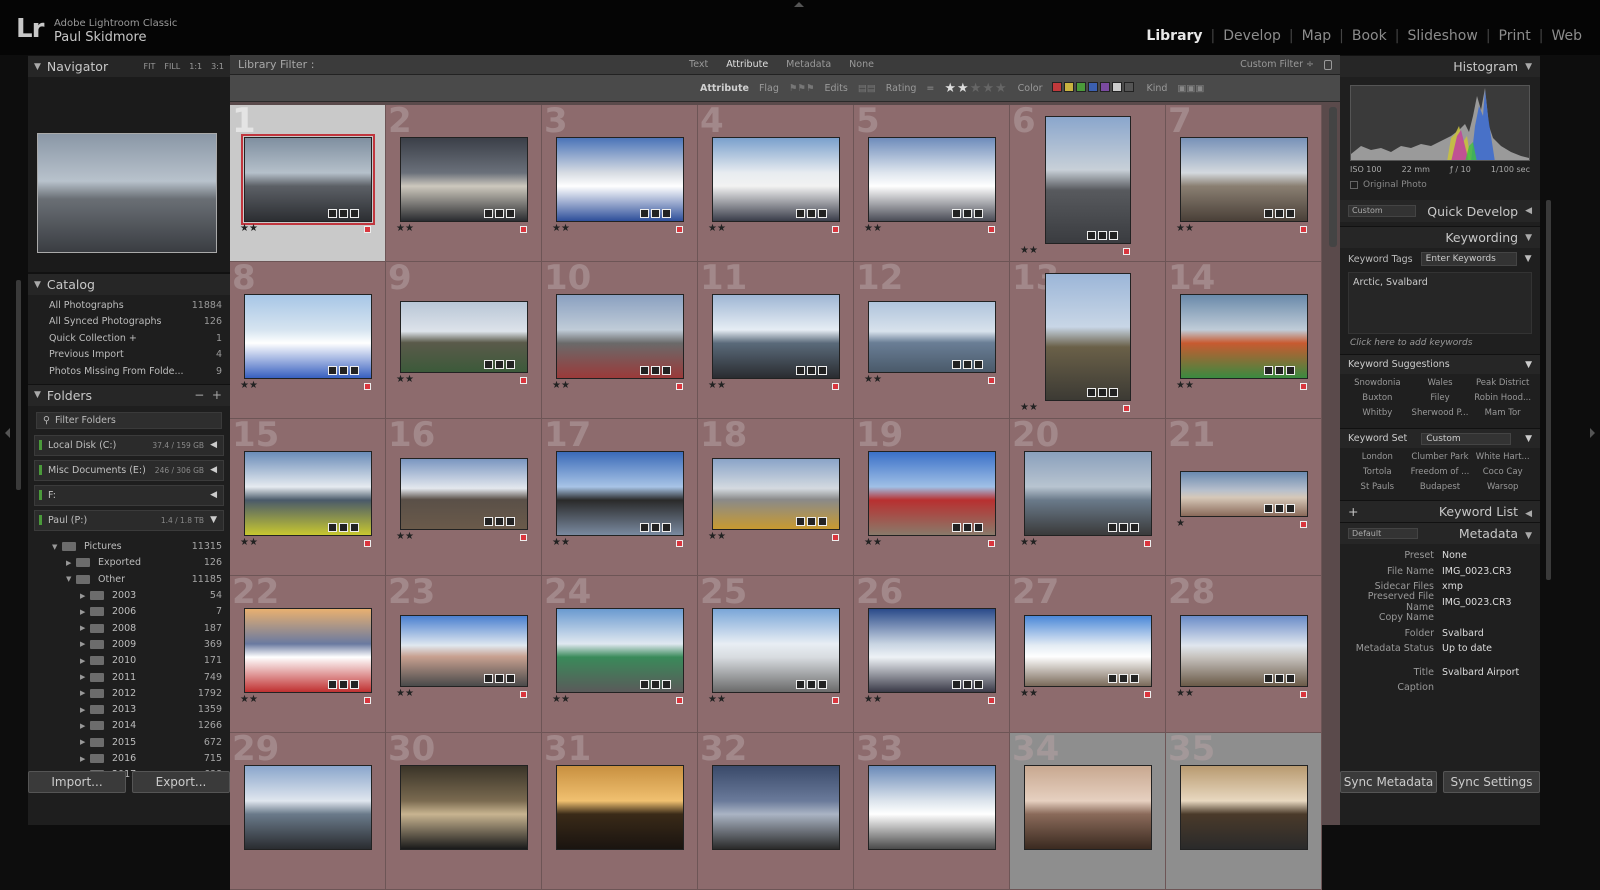 Image resolution: width=1600 pixels, height=890 pixels. What do you see at coordinates (127, 193) in the screenshot?
I see `navigator-image` at bounding box center [127, 193].